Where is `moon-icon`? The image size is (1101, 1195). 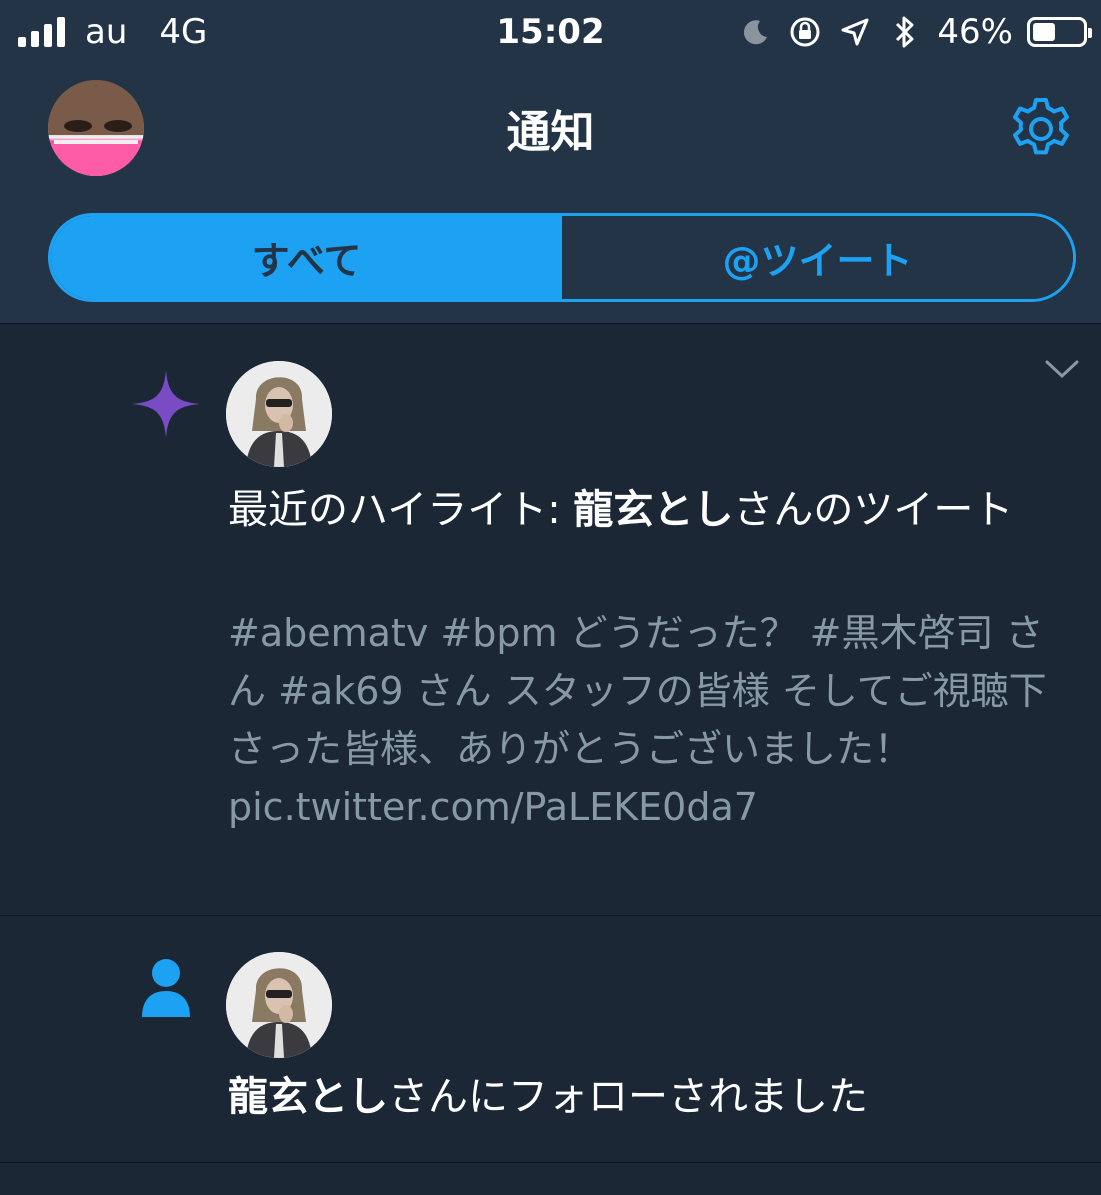 moon-icon is located at coordinates (755, 32).